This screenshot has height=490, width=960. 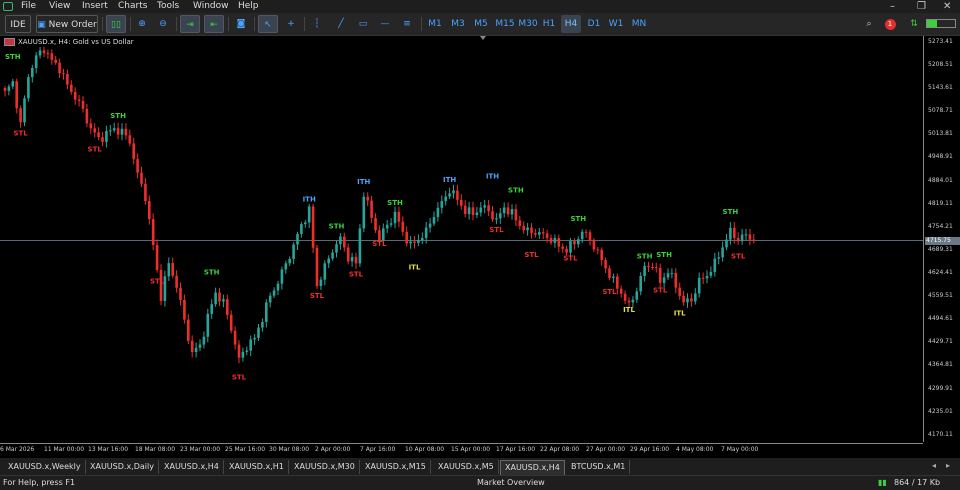 What do you see at coordinates (116, 24) in the screenshot?
I see `candlestick-chart-icon: ▯▯` at bounding box center [116, 24].